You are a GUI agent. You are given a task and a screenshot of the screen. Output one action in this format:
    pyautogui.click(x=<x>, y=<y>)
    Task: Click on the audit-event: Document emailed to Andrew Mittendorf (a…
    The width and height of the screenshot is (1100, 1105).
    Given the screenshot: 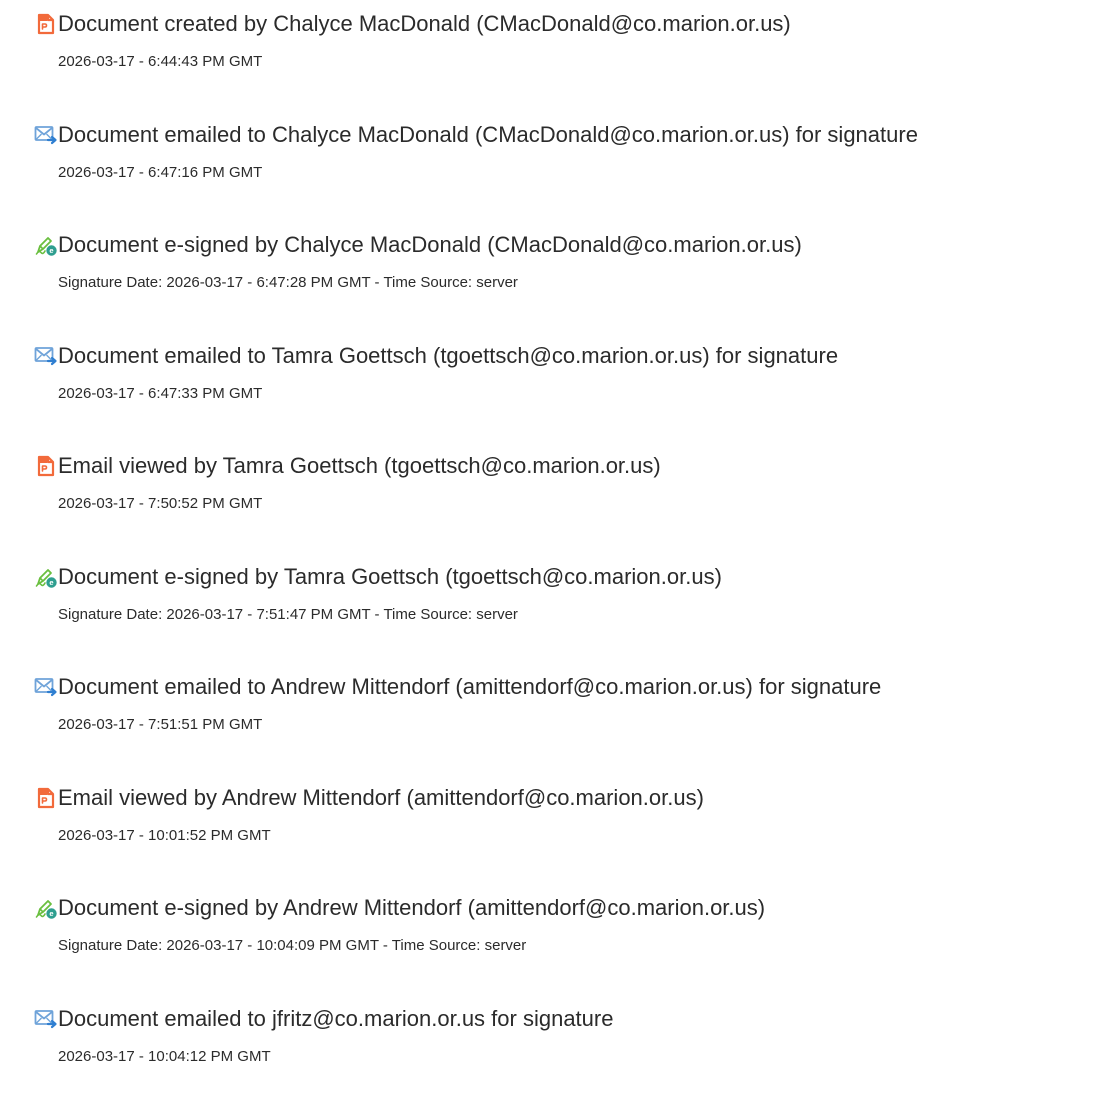 What is the action you would take?
    pyautogui.click(x=550, y=713)
    